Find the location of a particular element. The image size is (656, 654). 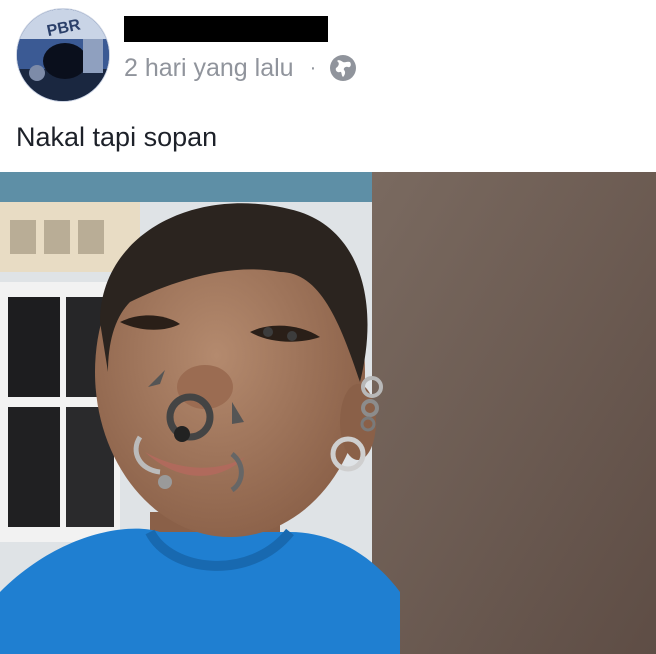

post-caption: Nakal tapi sopan is located at coordinates (117, 137).